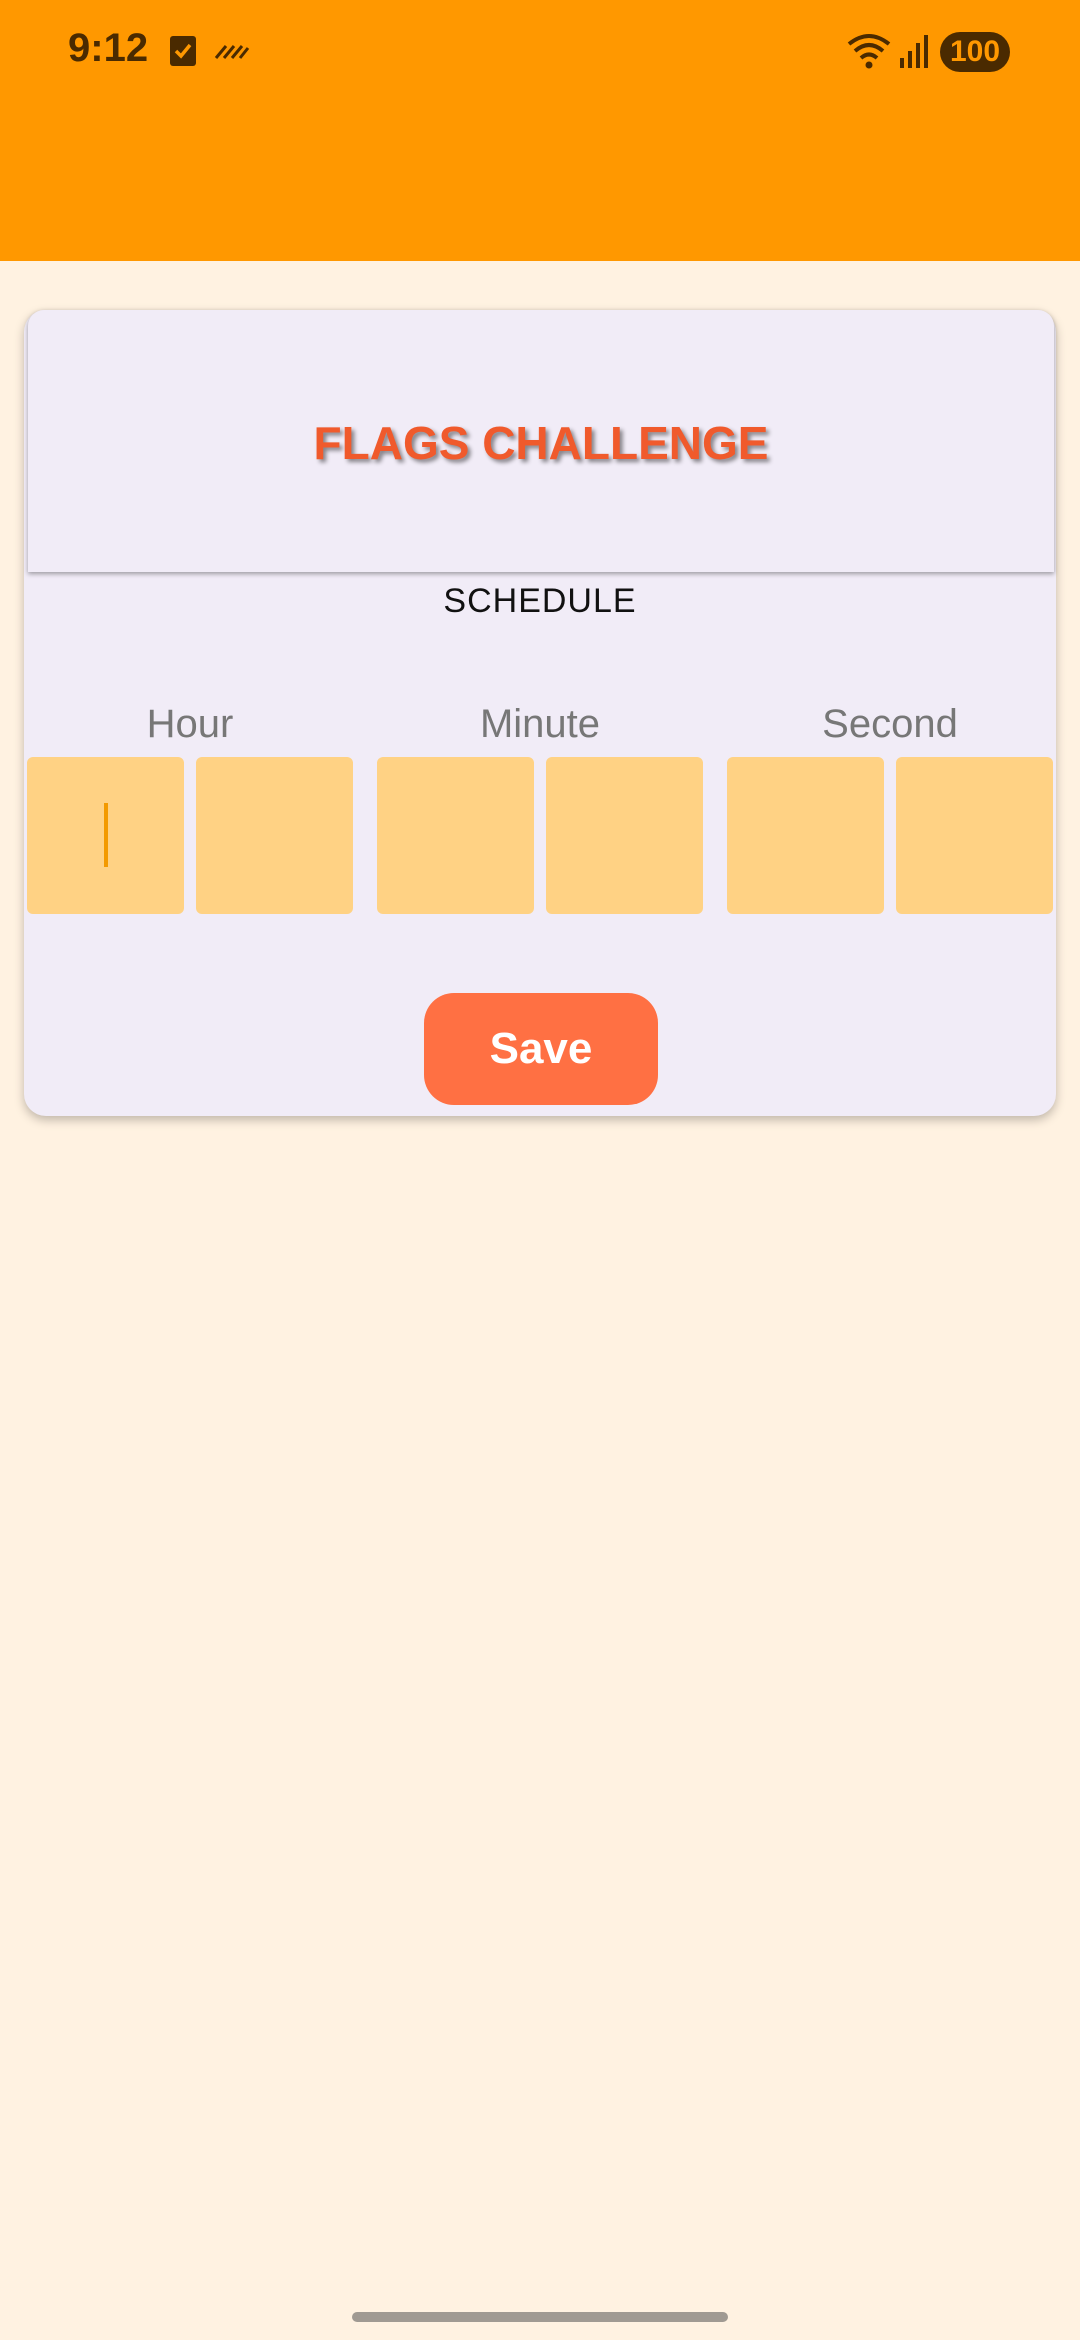  Describe the element at coordinates (890, 724) in the screenshot. I see `second-label: Second` at that location.